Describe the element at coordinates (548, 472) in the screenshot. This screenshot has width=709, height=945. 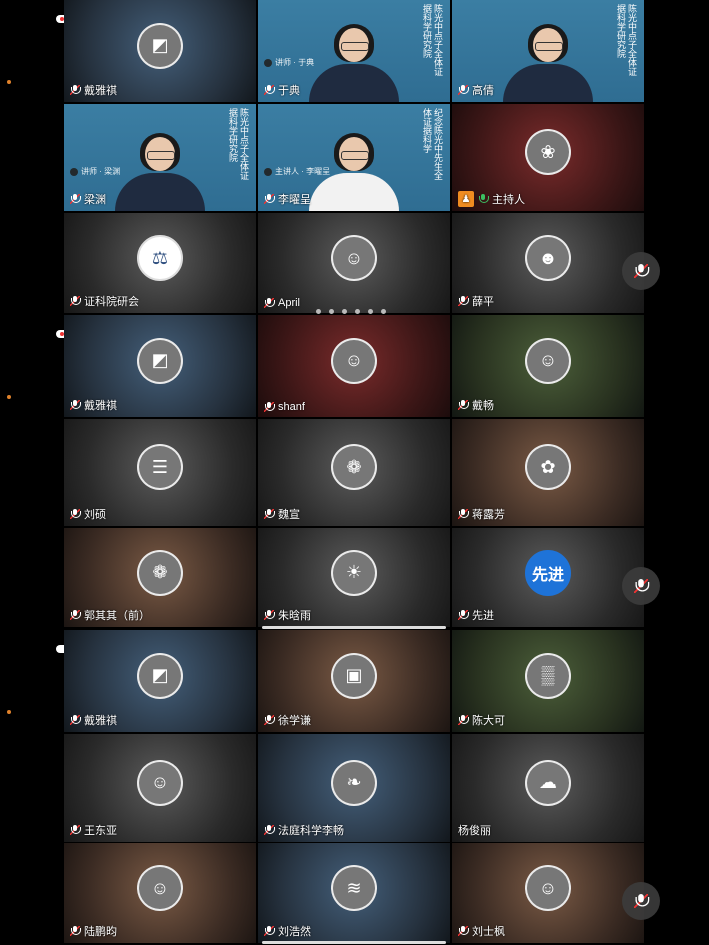
I see `participant-tile: ✿ 蒋露芳` at that location.